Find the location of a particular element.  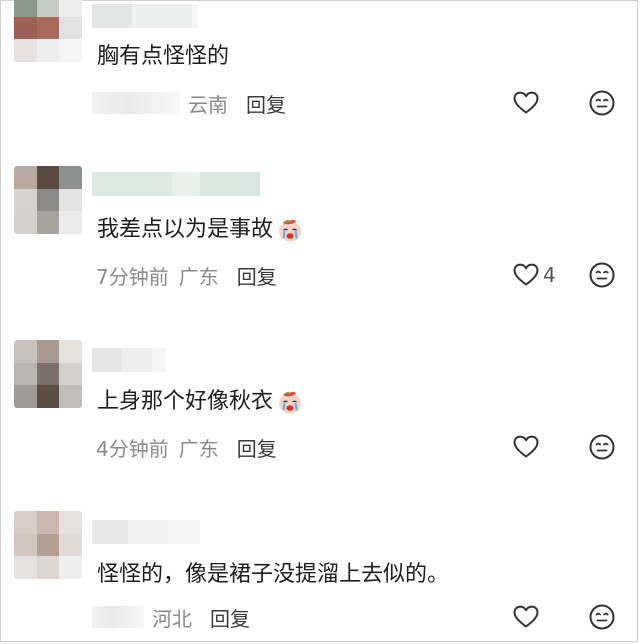

comment-text-content: 胸有点怪怪的 is located at coordinates (163, 56).